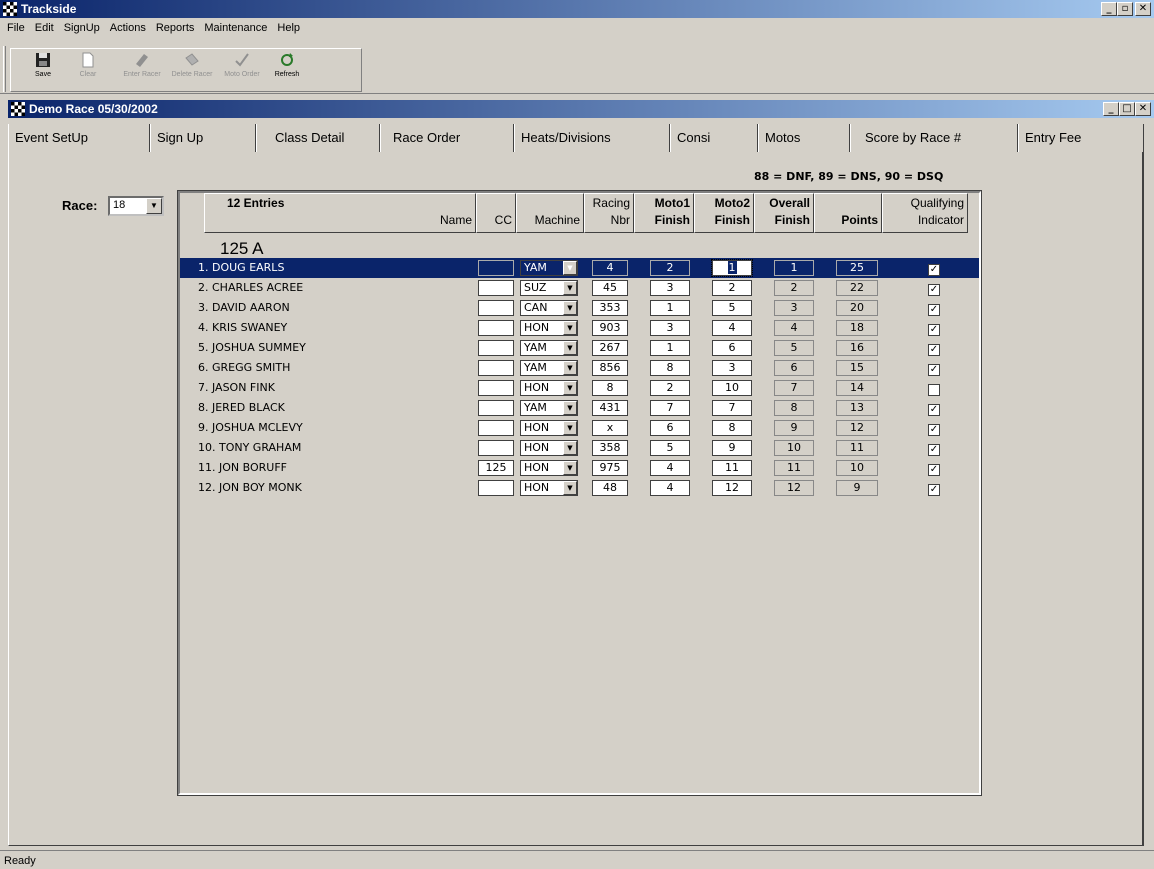 The image size is (1154, 869). Describe the element at coordinates (142, 71) in the screenshot. I see `enter-racer-button: Enter Racer` at that location.